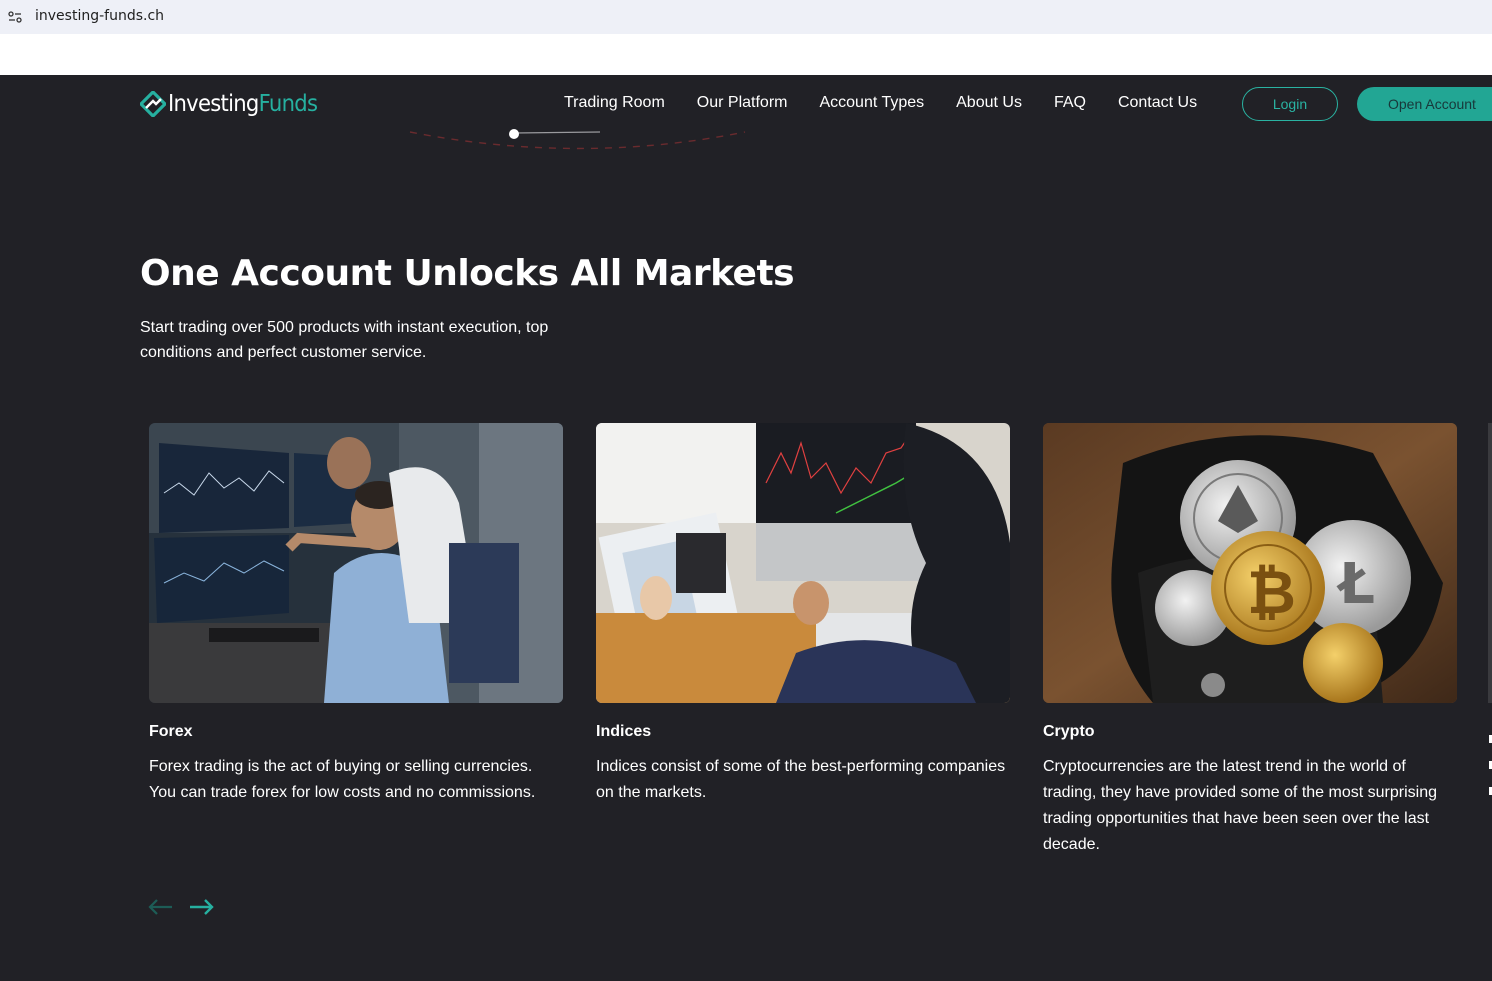 This screenshot has width=1492, height=981. I want to click on logo-text-accent: Funds, so click(288, 104).